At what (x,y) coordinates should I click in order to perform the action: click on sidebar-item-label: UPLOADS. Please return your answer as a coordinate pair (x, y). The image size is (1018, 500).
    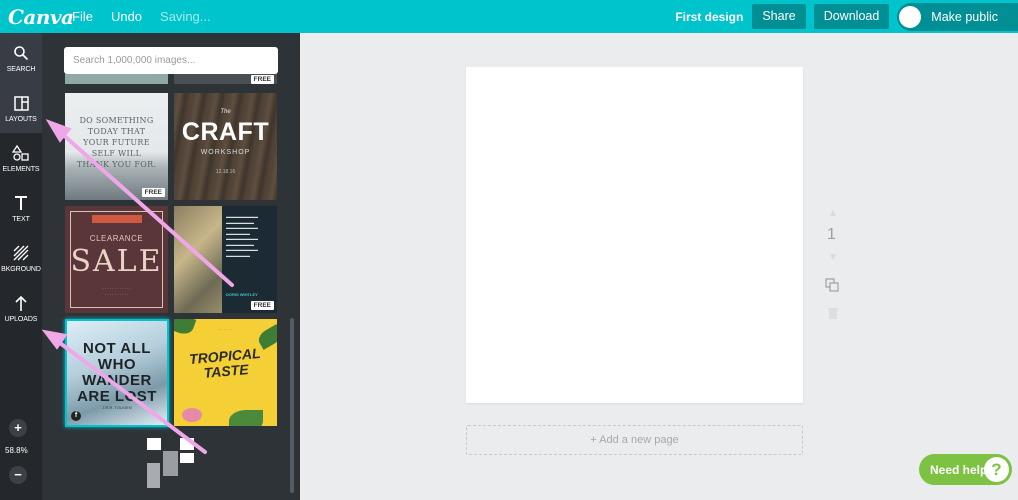
    Looking at the image, I should click on (21, 319).